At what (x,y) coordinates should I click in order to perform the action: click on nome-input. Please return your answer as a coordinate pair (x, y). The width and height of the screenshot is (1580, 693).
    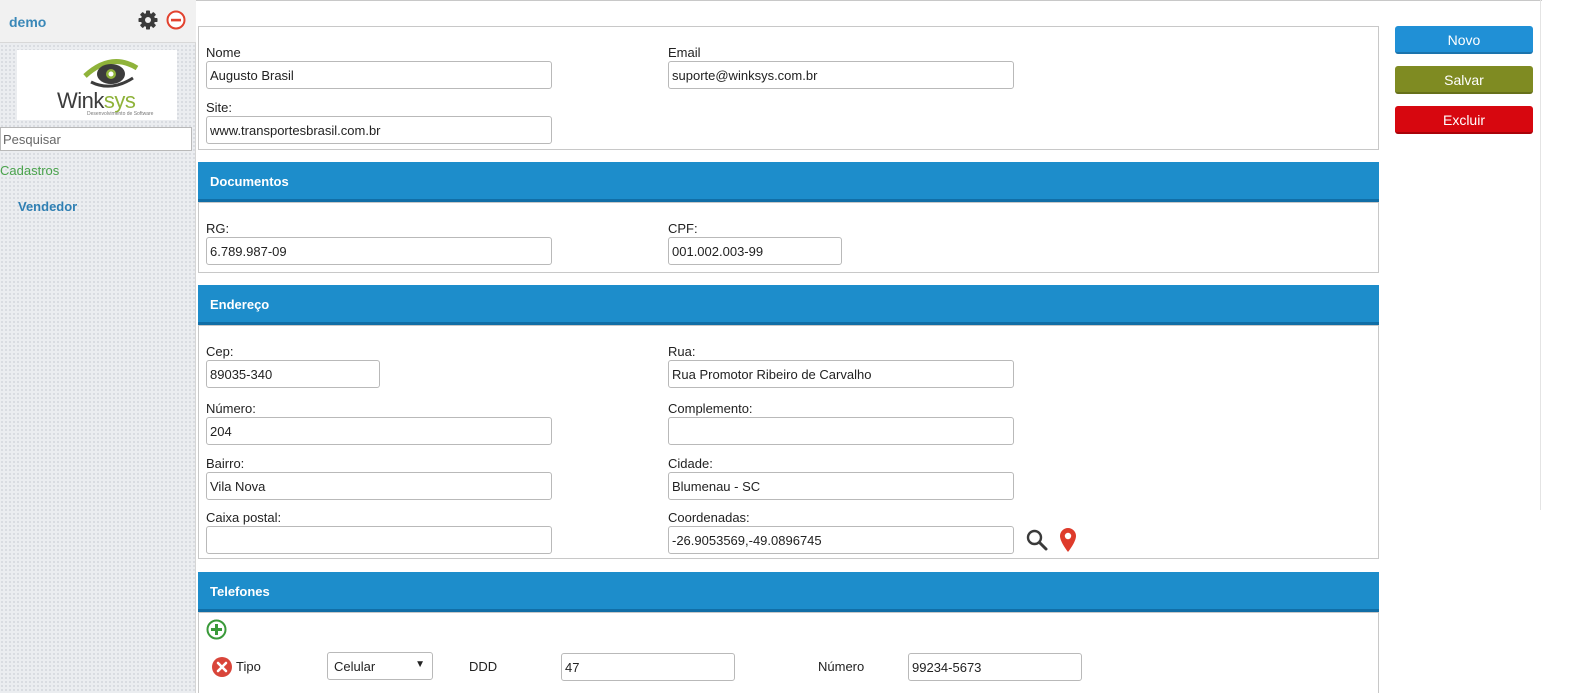
    Looking at the image, I should click on (379, 75).